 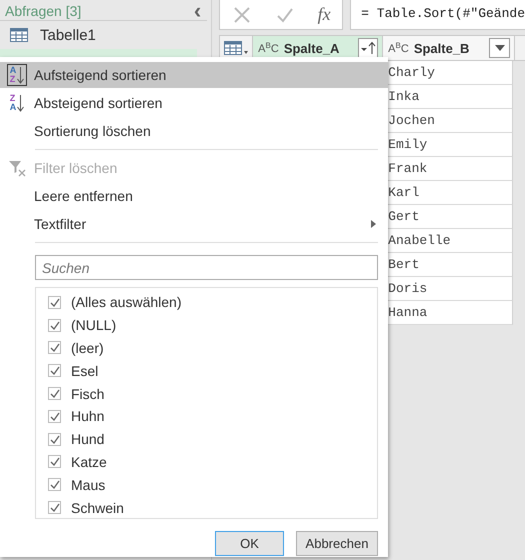 What do you see at coordinates (206, 267) in the screenshot?
I see `search-field: Suchen` at bounding box center [206, 267].